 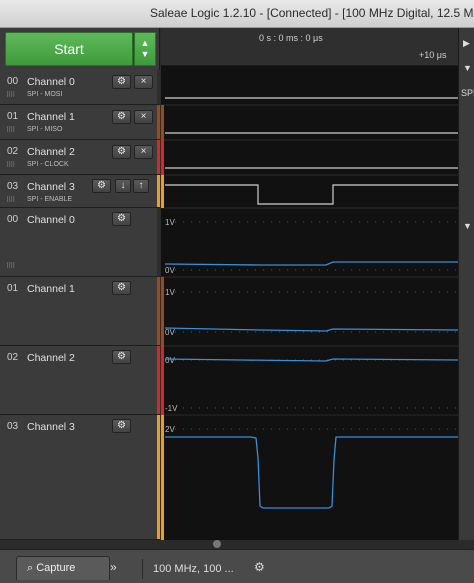 I want to click on expand-arrow-icon: ▶, so click(x=466, y=43).